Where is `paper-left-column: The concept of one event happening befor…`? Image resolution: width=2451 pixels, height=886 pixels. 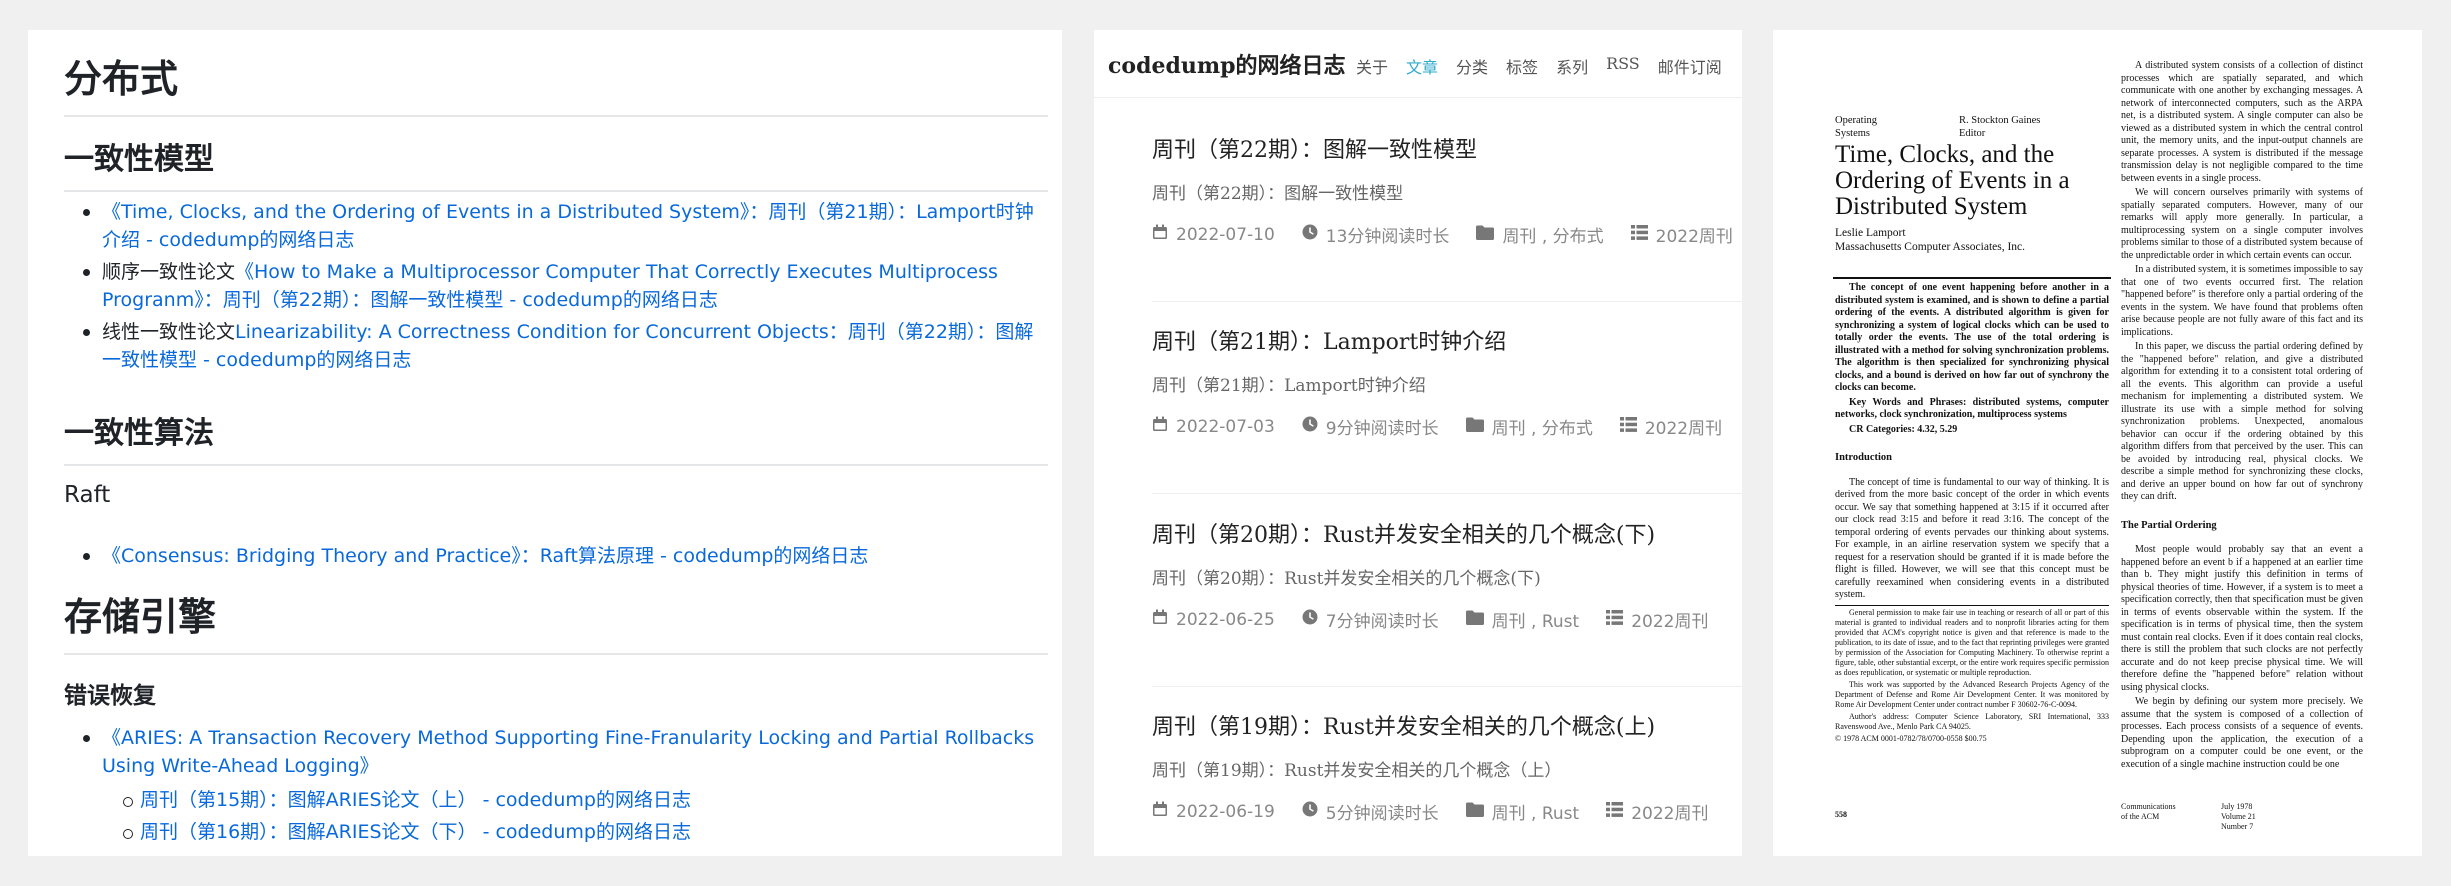
paper-left-column: The concept of one event happening befor… is located at coordinates (1972, 514).